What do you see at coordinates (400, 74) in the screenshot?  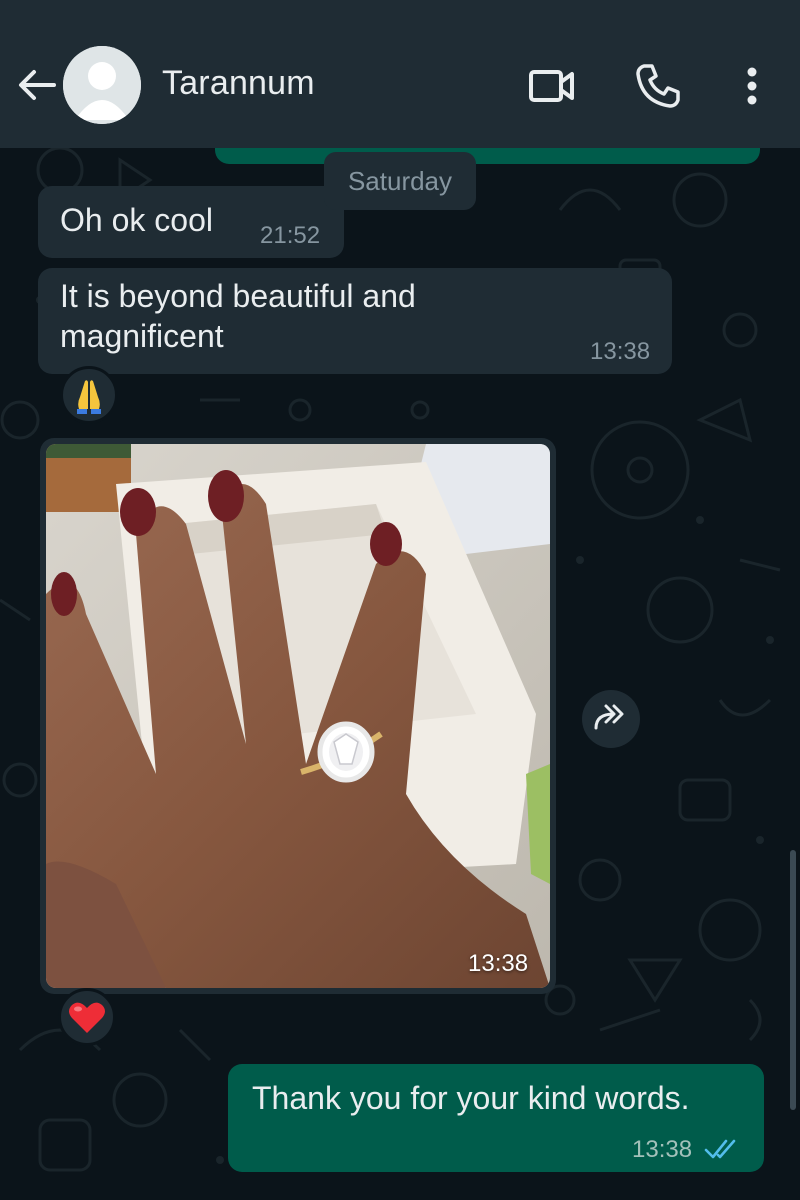 I see `chat-header: Tarannum` at bounding box center [400, 74].